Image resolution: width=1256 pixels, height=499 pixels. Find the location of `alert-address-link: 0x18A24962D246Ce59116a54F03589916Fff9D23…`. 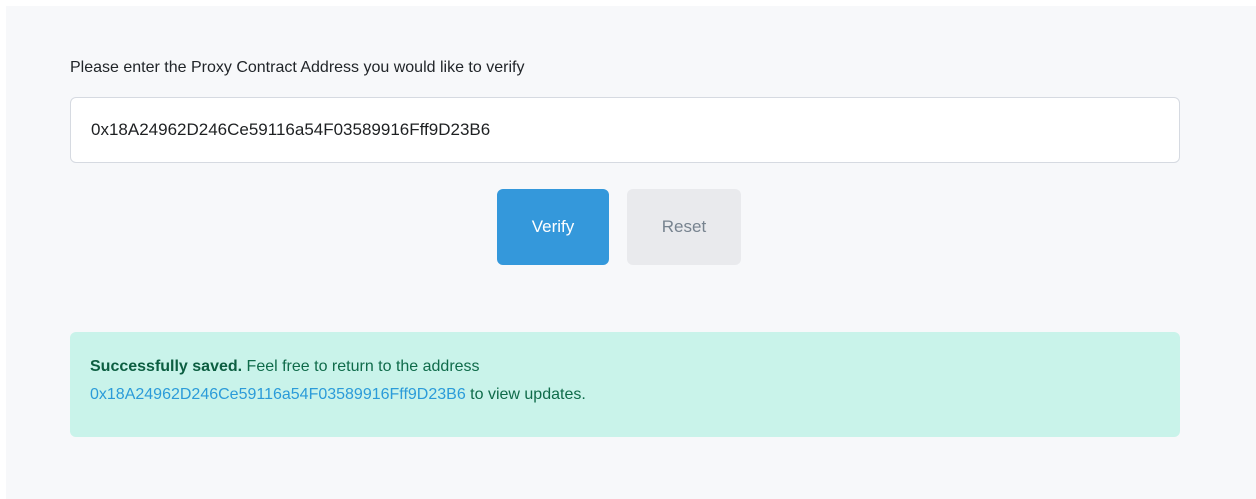

alert-address-link: 0x18A24962D246Ce59116a54F03589916Fff9D23… is located at coordinates (278, 394).